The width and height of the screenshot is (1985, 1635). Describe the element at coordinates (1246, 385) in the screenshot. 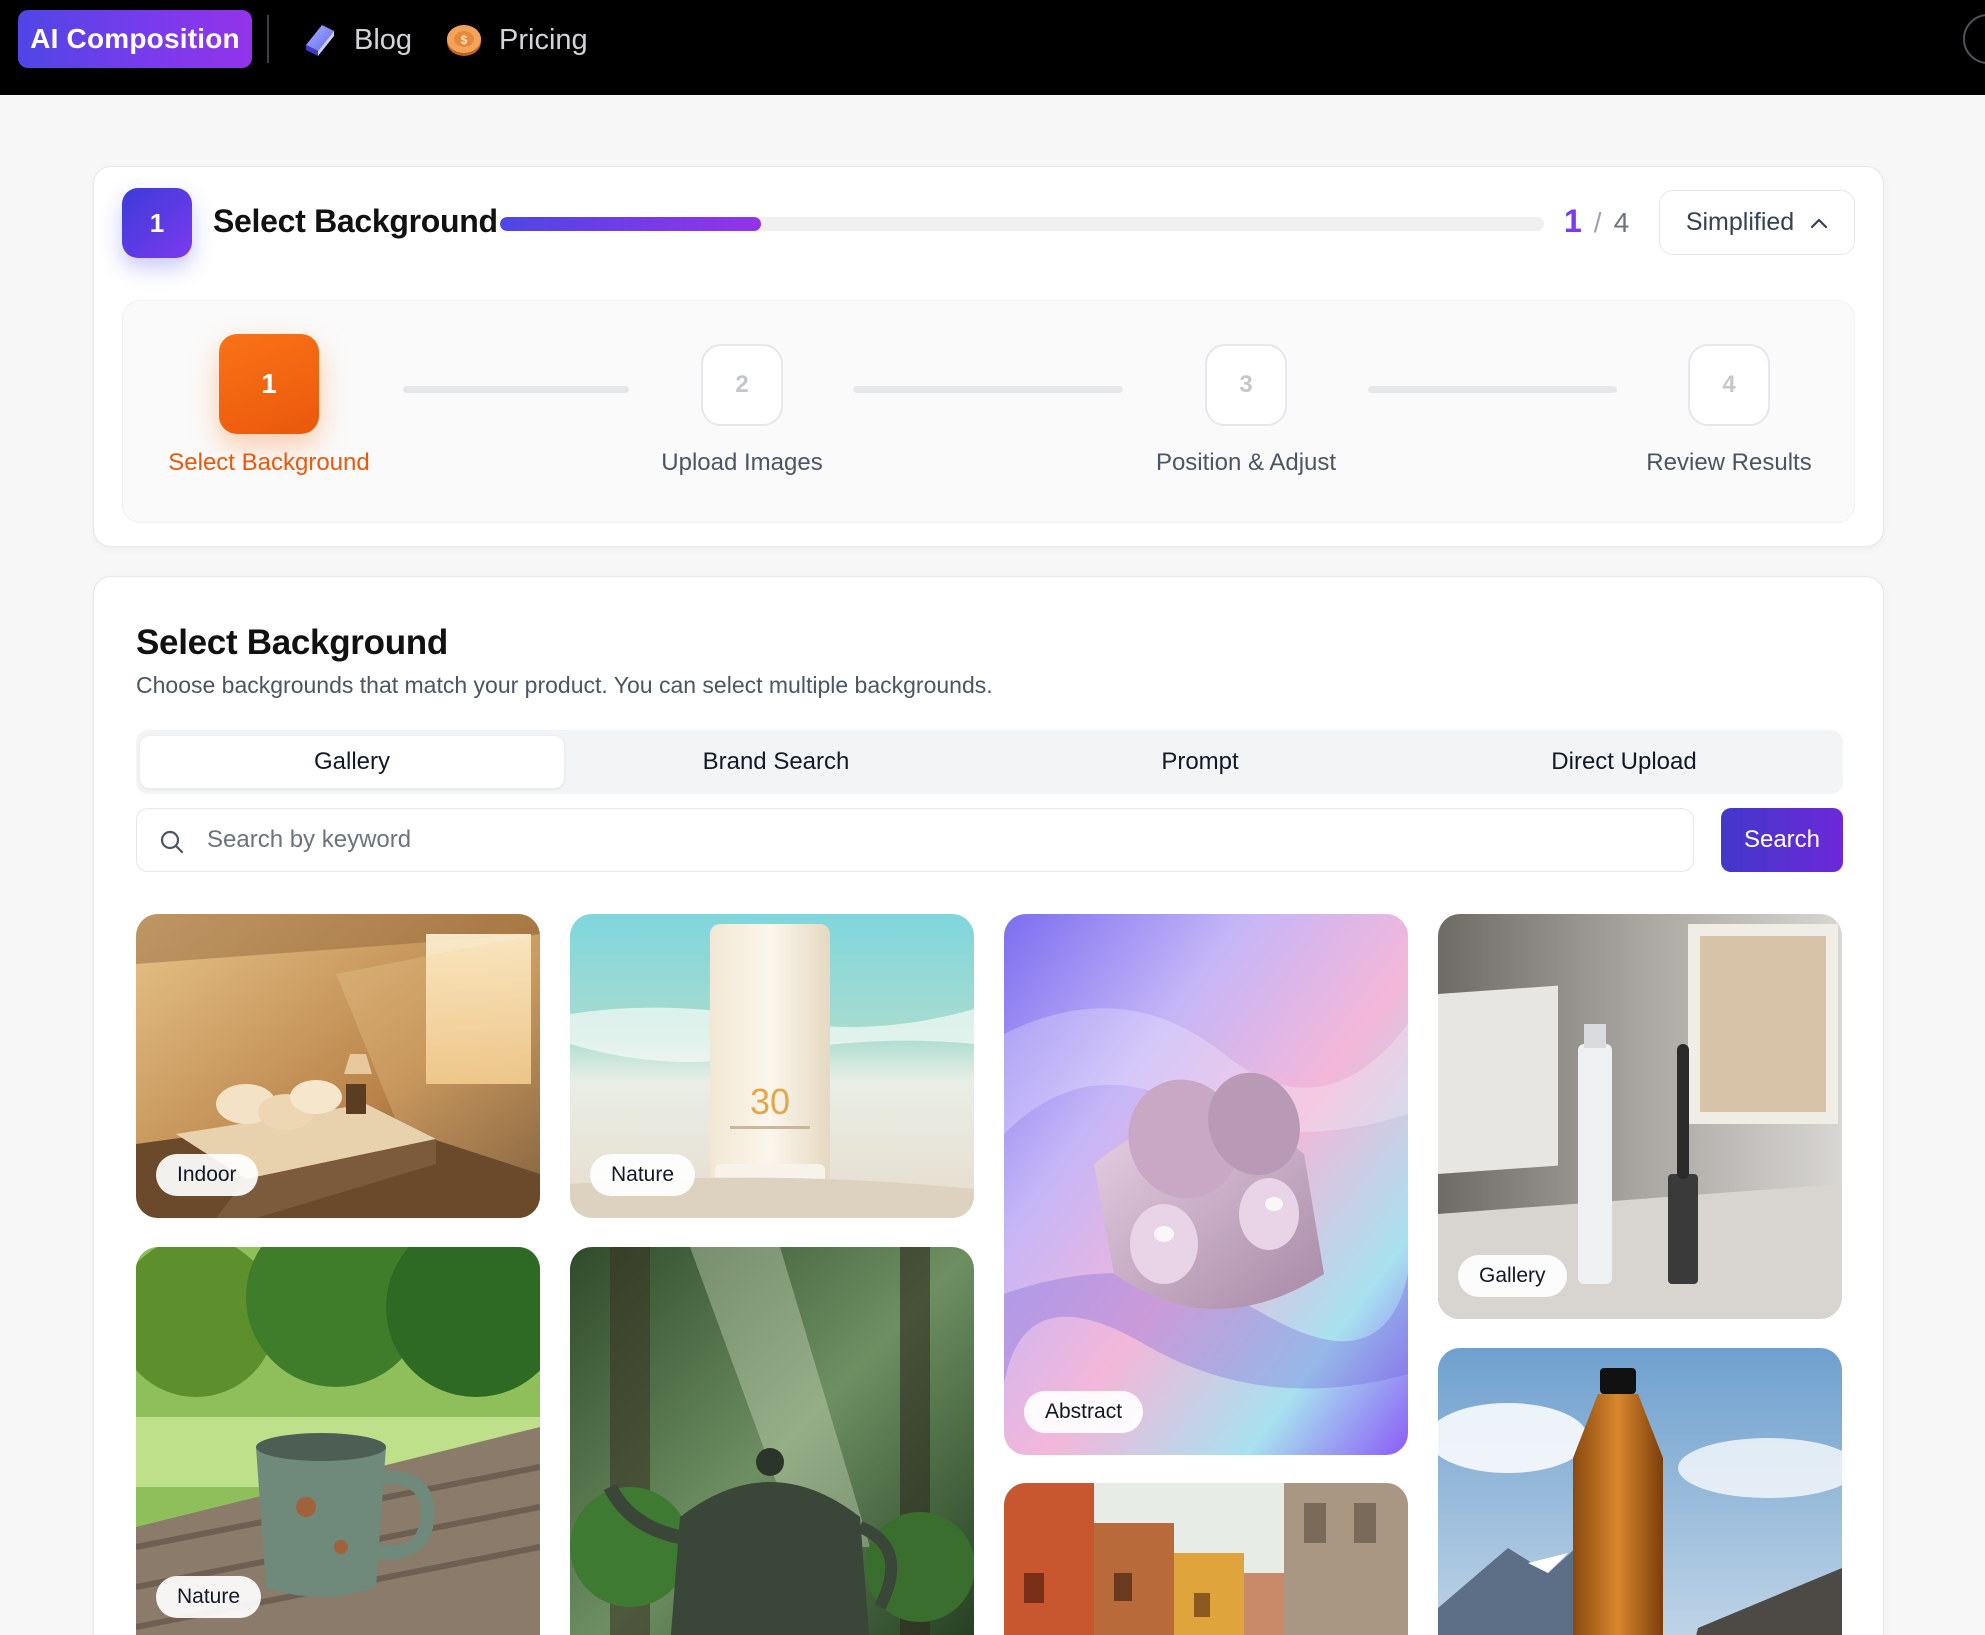

I see `step-number: 3` at that location.